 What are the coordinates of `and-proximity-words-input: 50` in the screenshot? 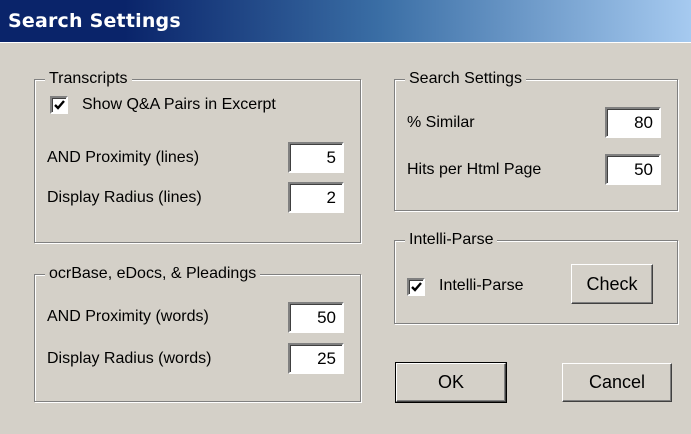 It's located at (316, 317).